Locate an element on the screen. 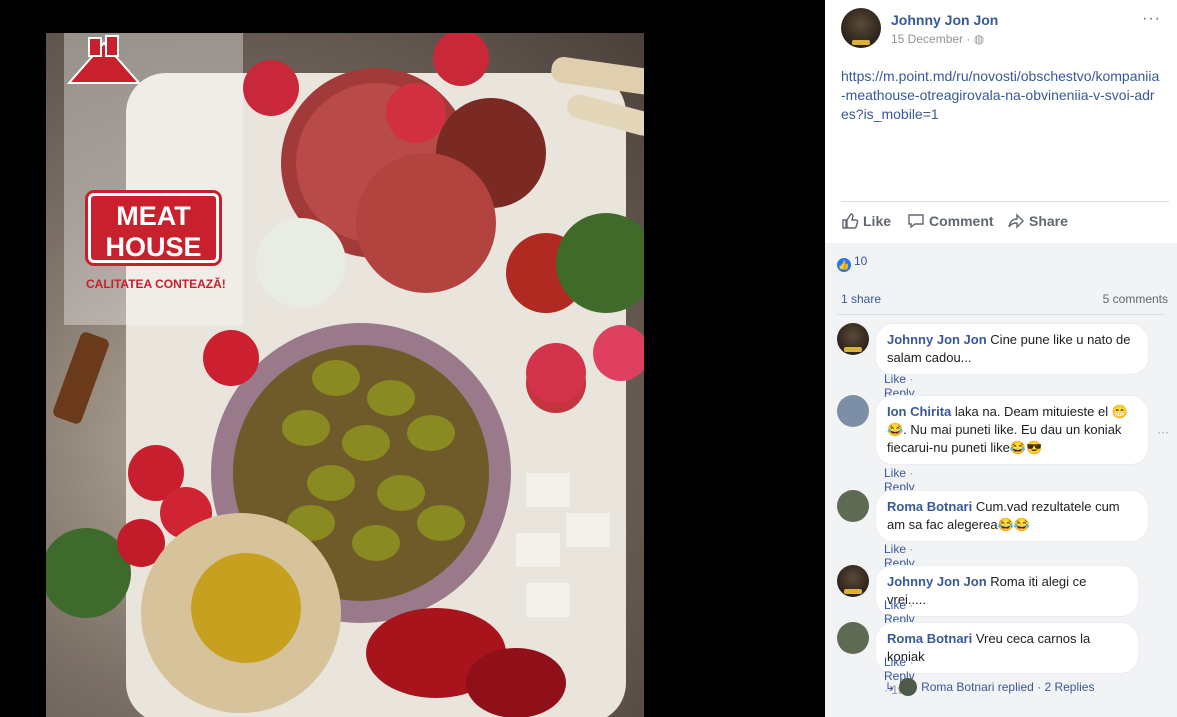 This screenshot has height=717, width=1177. post-date: 15 December · ◍ is located at coordinates (937, 39).